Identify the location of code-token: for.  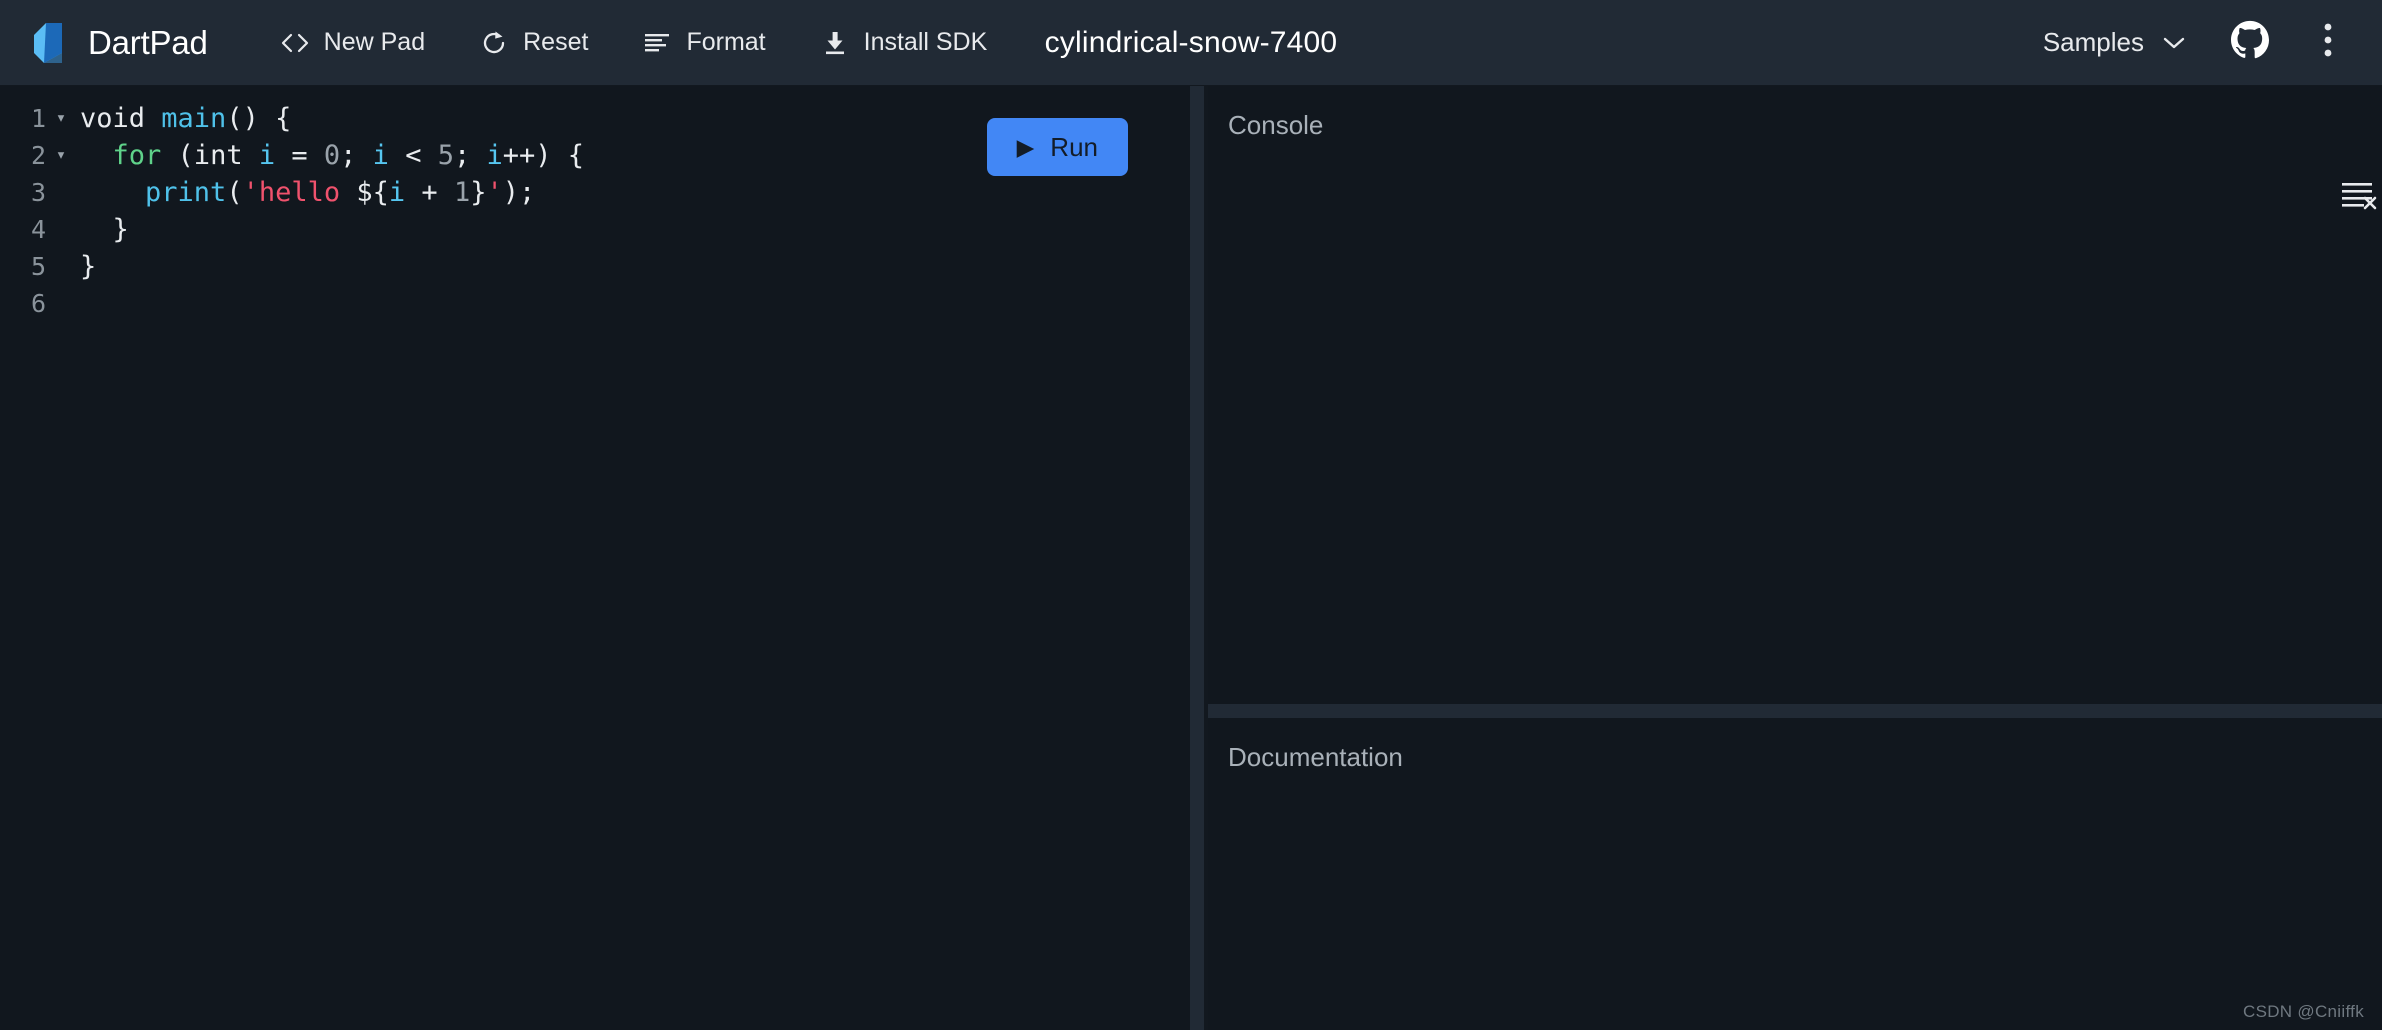
(137, 155).